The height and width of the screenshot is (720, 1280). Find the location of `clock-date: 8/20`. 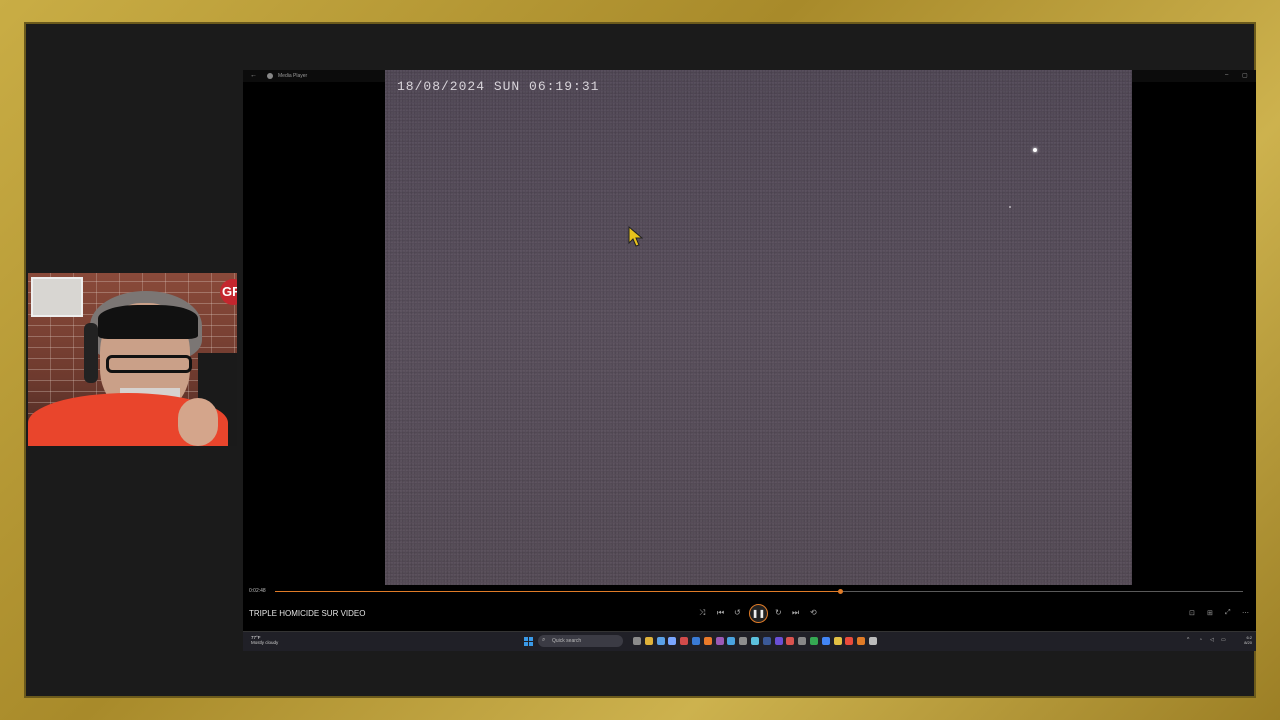

clock-date: 8/20 is located at coordinates (1248, 642).